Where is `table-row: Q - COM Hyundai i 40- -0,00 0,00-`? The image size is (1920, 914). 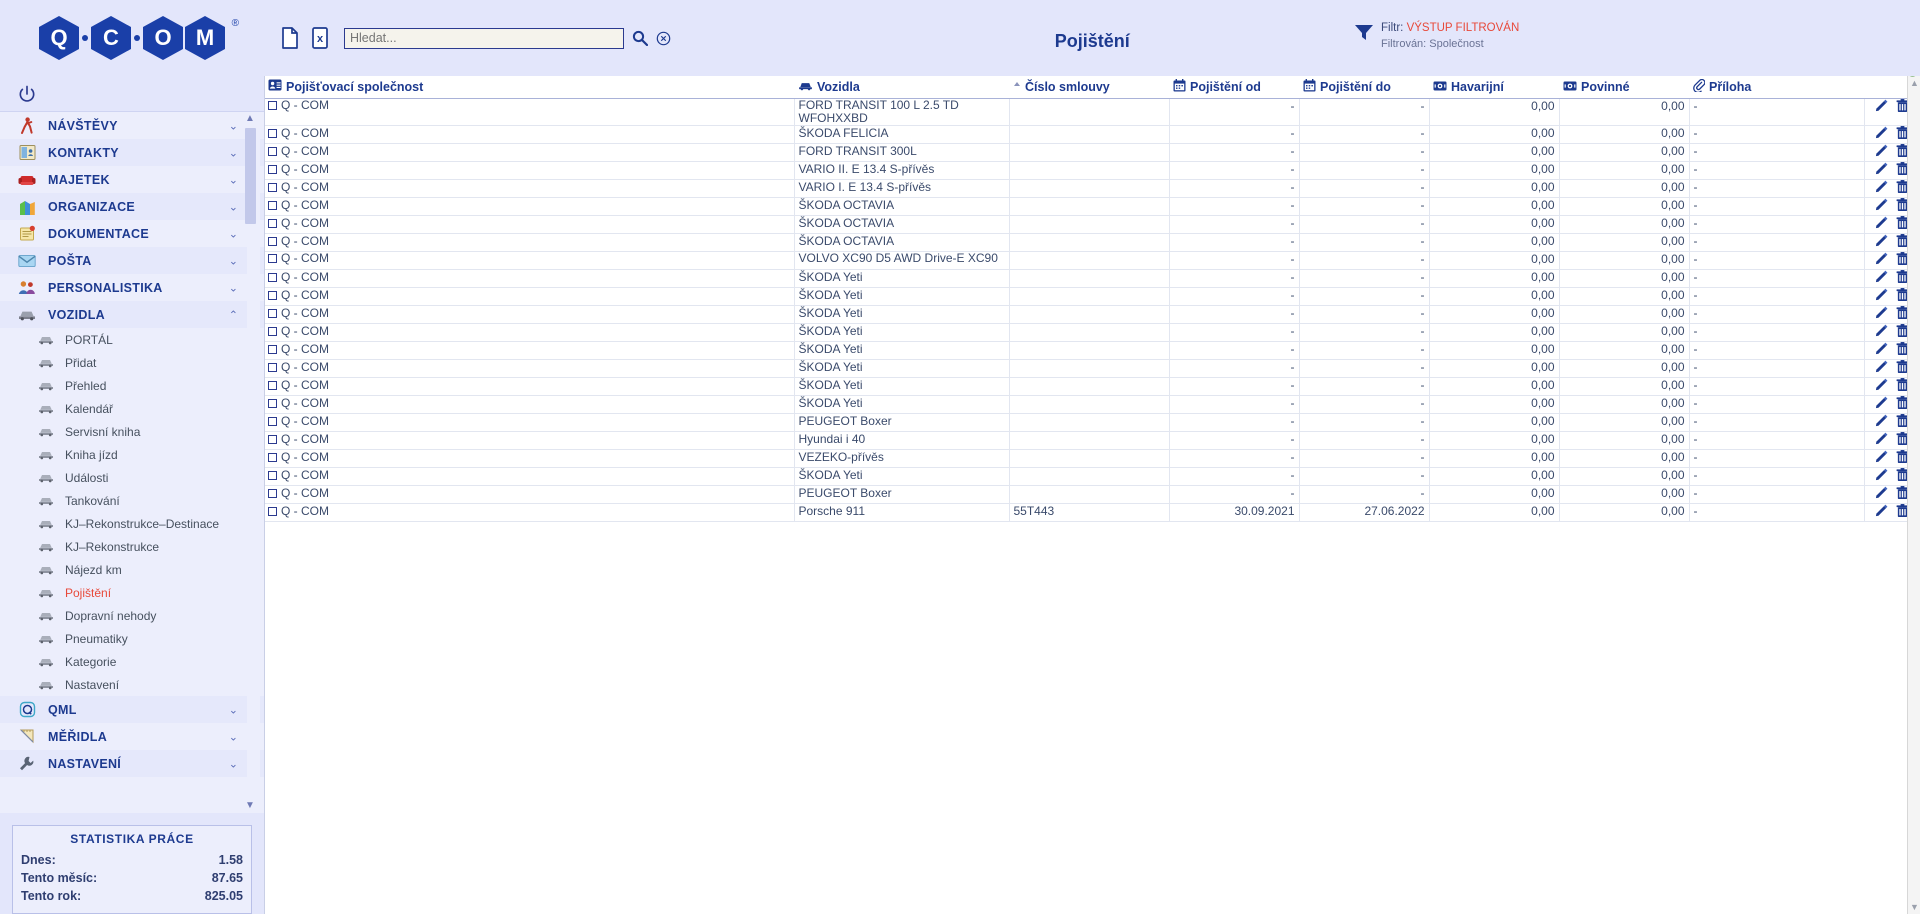
table-row: Q - COM Hyundai i 40- -0,00 0,00- is located at coordinates (1092, 440).